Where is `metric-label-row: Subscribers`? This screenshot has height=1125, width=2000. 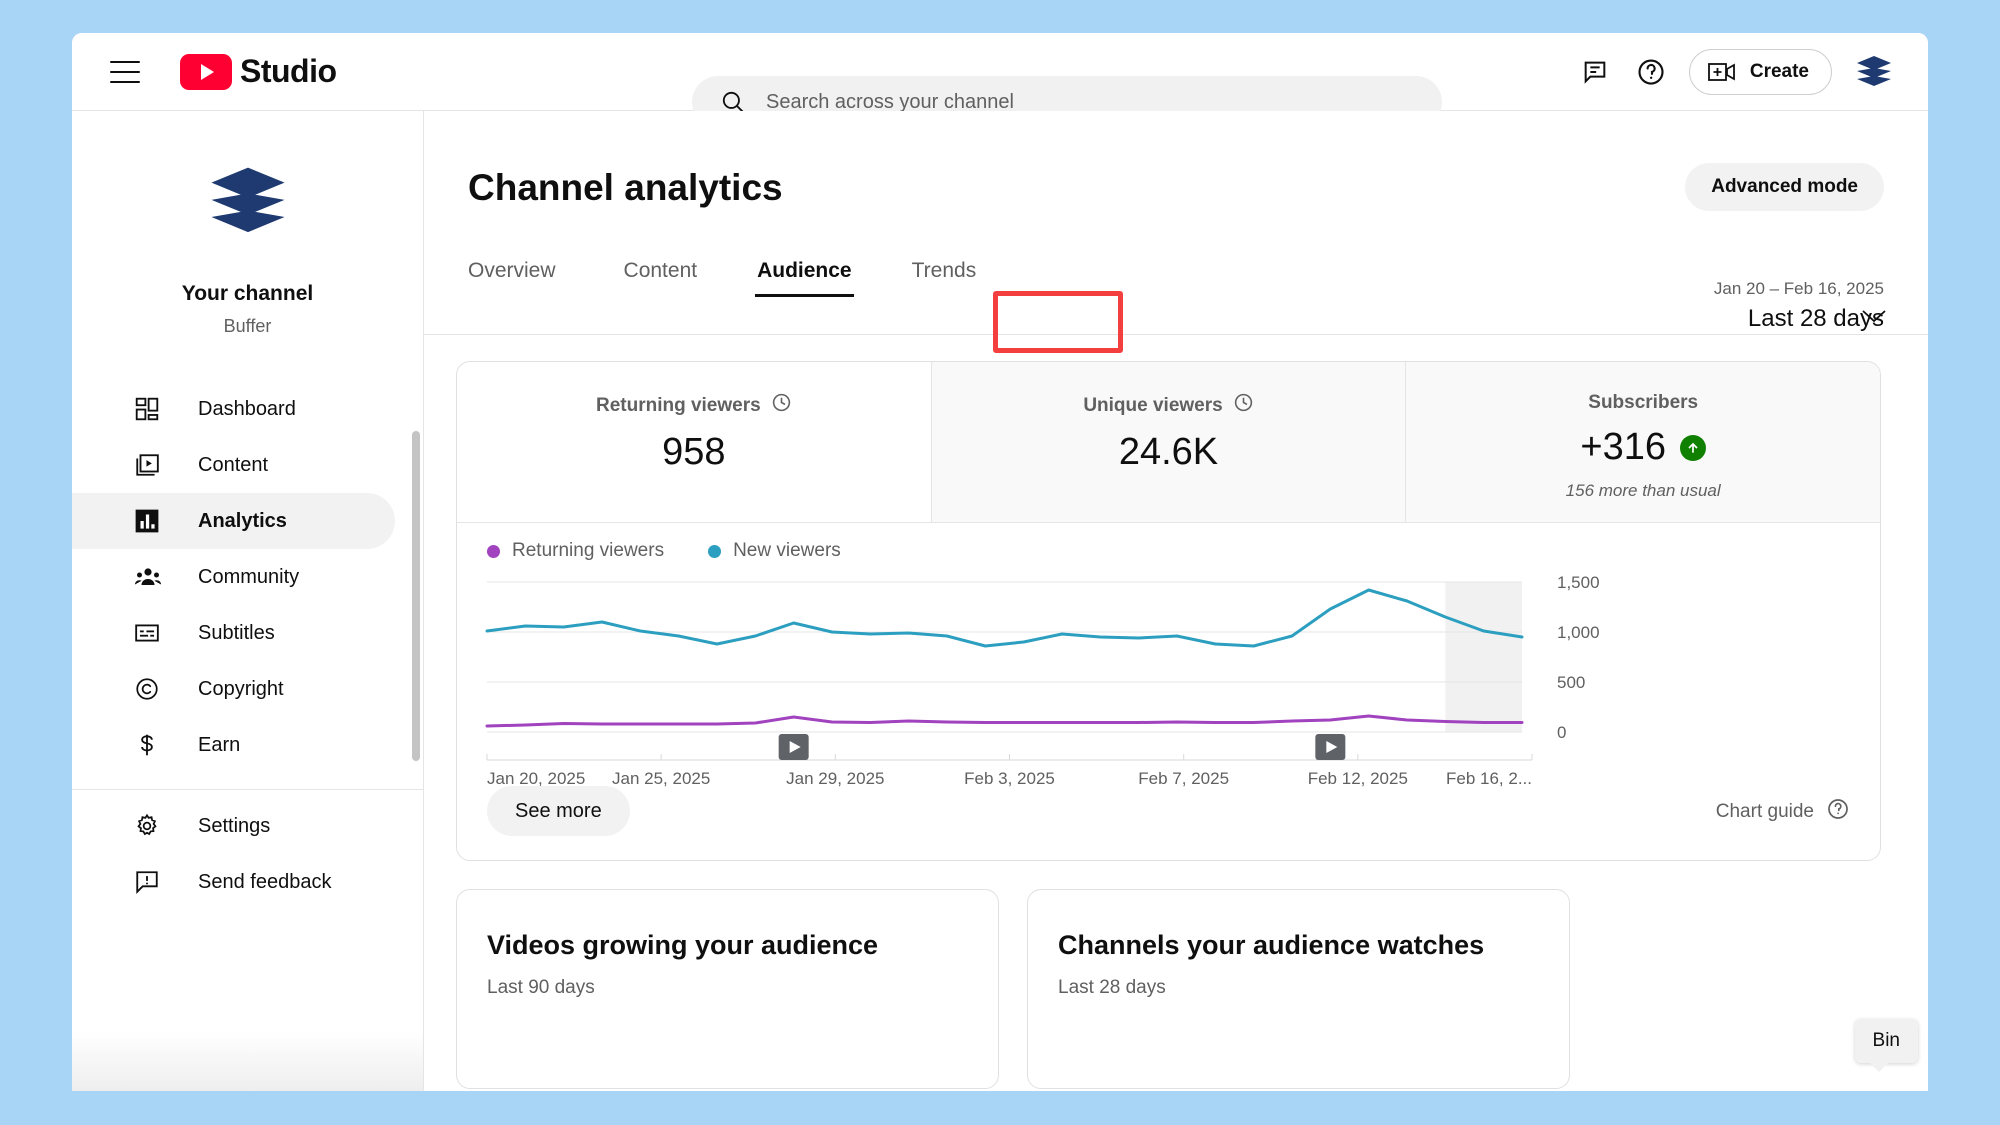
metric-label-row: Subscribers is located at coordinates (1643, 403).